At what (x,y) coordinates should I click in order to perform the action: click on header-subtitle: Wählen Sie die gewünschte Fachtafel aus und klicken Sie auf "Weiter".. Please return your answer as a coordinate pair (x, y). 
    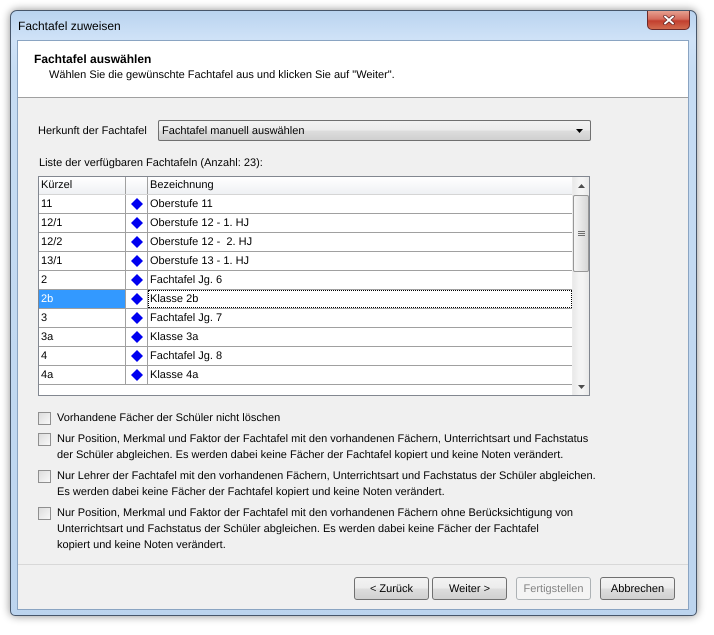
    Looking at the image, I should click on (222, 75).